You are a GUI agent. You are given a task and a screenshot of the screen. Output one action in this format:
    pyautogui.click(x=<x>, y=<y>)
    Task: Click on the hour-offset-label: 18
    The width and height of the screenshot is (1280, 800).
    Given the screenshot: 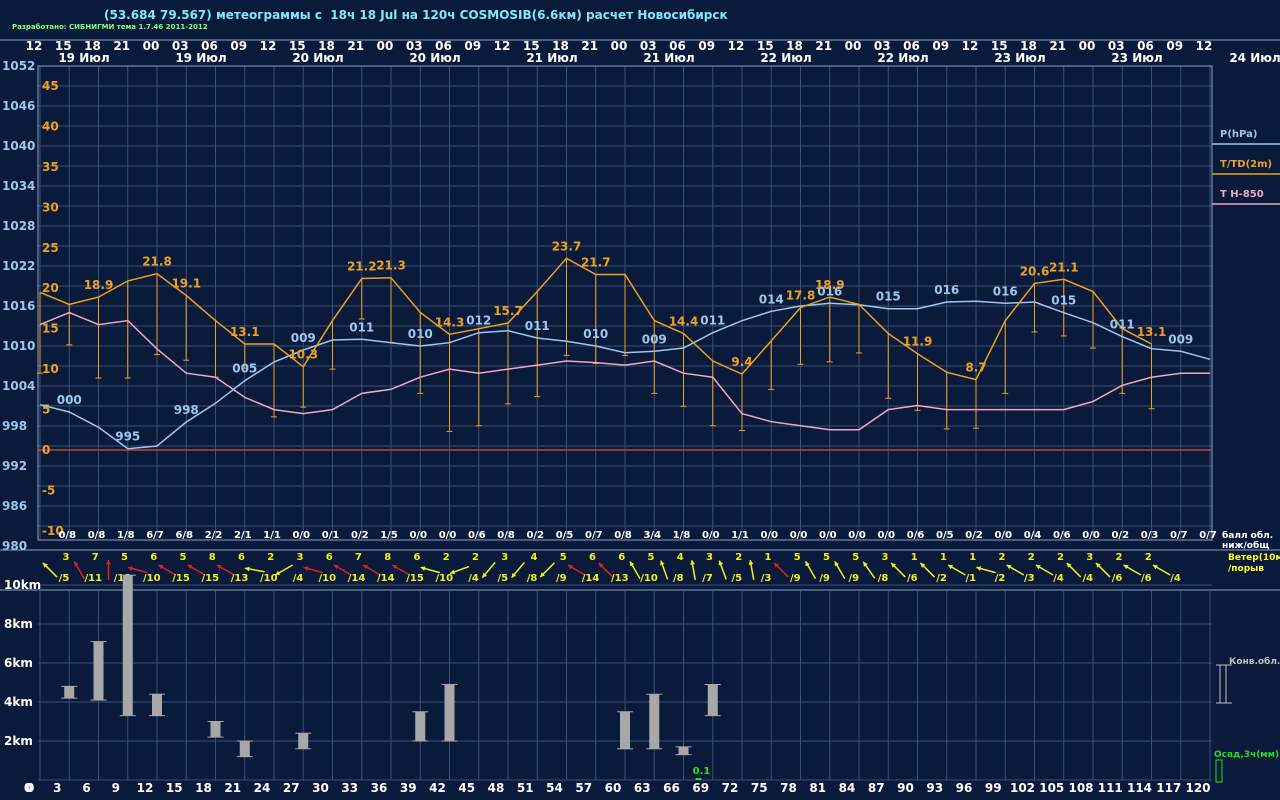 What is the action you would take?
    pyautogui.click(x=203, y=788)
    